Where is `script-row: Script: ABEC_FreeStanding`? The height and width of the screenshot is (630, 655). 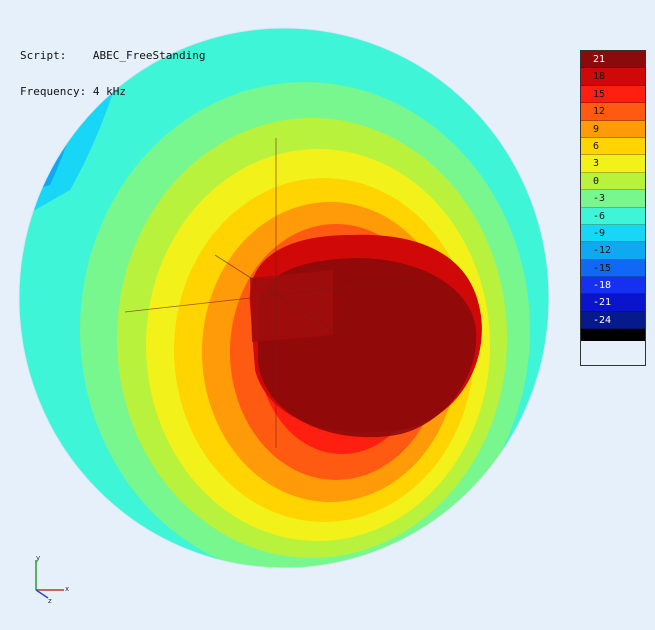
script-row: Script: ABEC_FreeStanding is located at coordinates (112, 56).